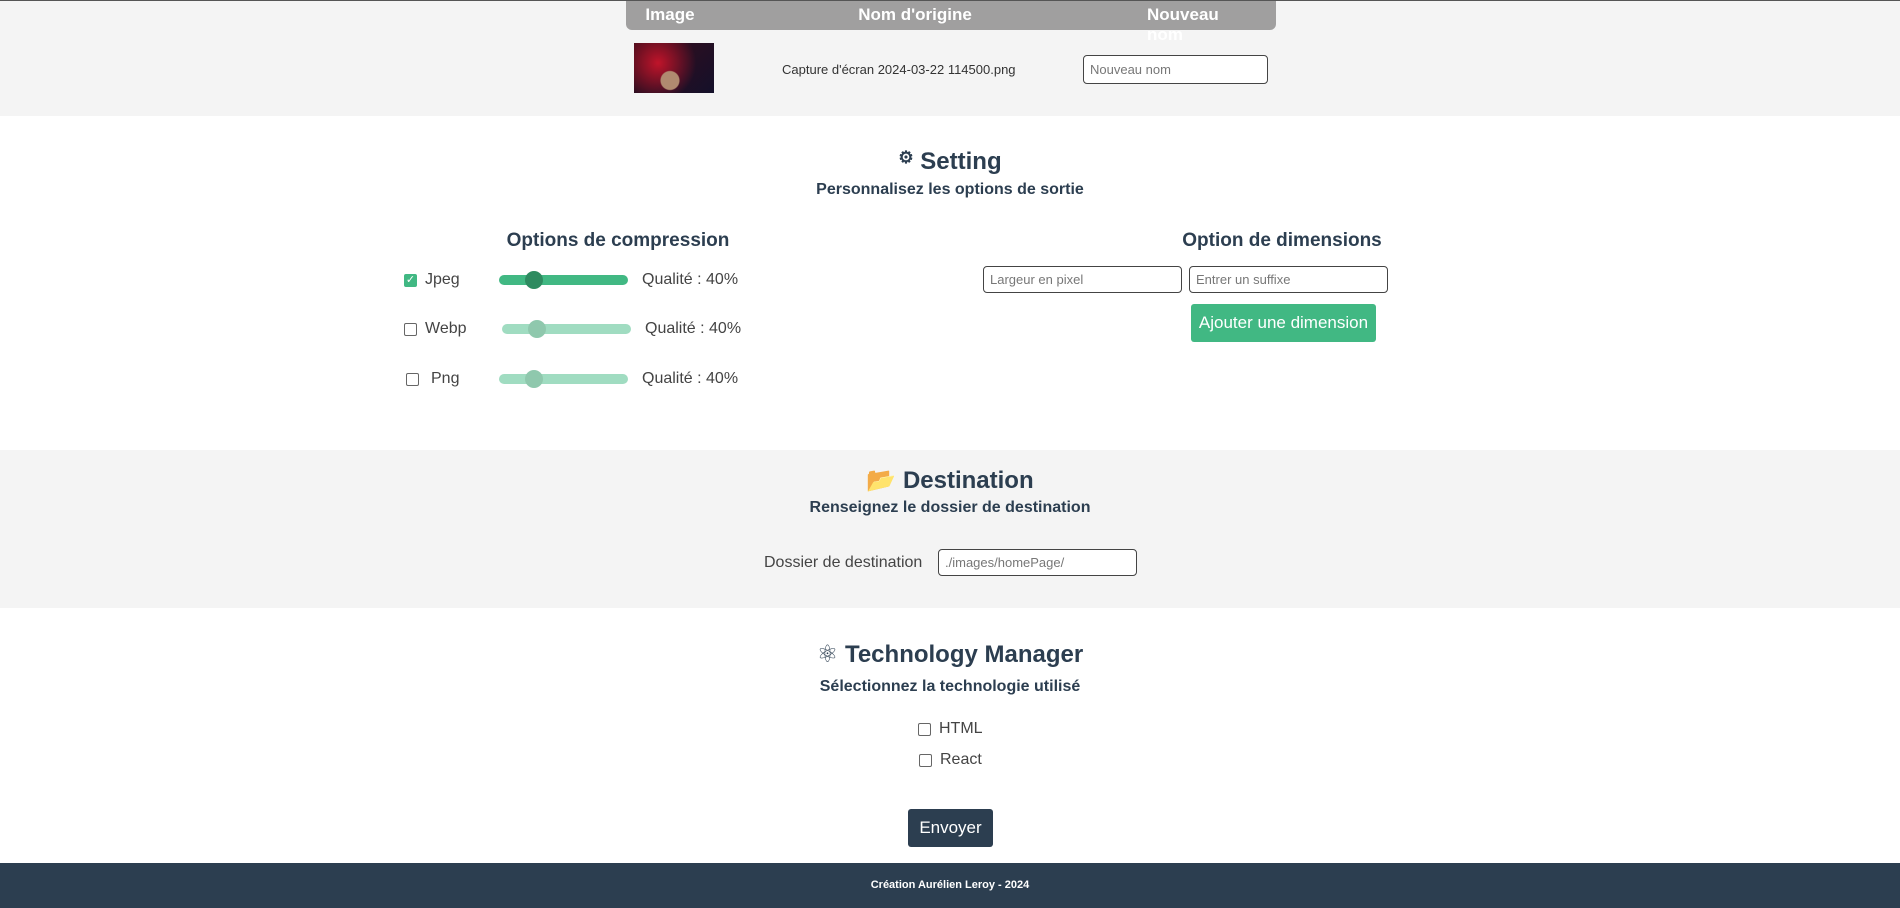 This screenshot has height=908, width=1900. I want to click on webp-label: Webp, so click(446, 328).